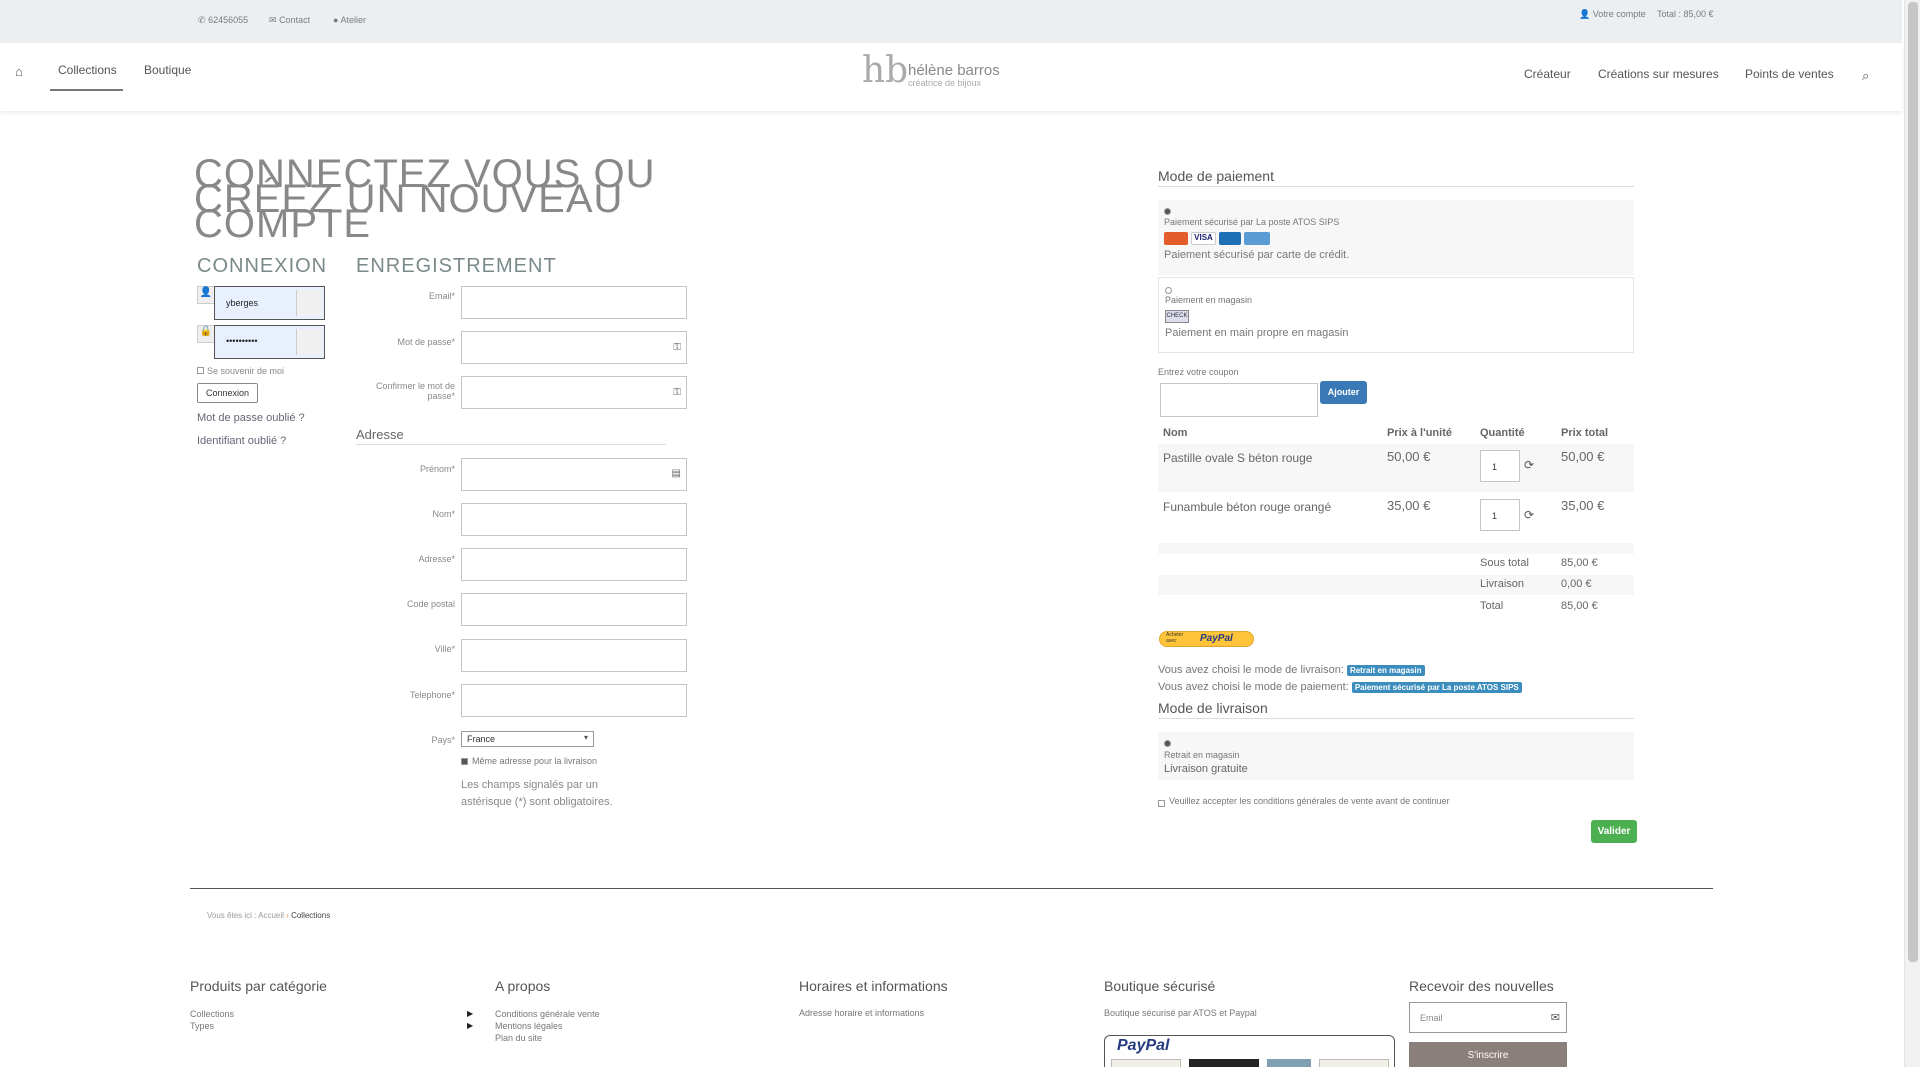 The width and height of the screenshot is (1920, 1067). I want to click on envelope-icon: ✉, so click(273, 20).